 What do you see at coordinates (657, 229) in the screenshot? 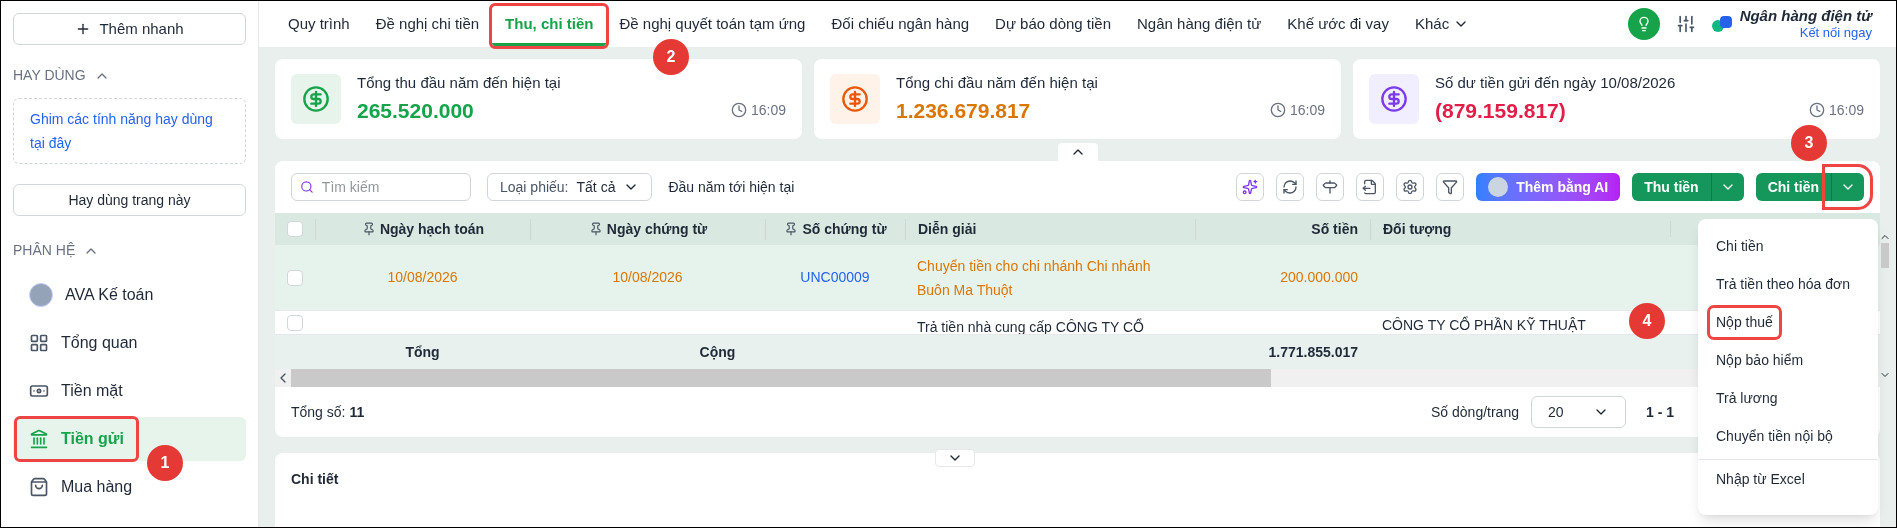
I see `column-header: Ngày chứng từ` at bounding box center [657, 229].